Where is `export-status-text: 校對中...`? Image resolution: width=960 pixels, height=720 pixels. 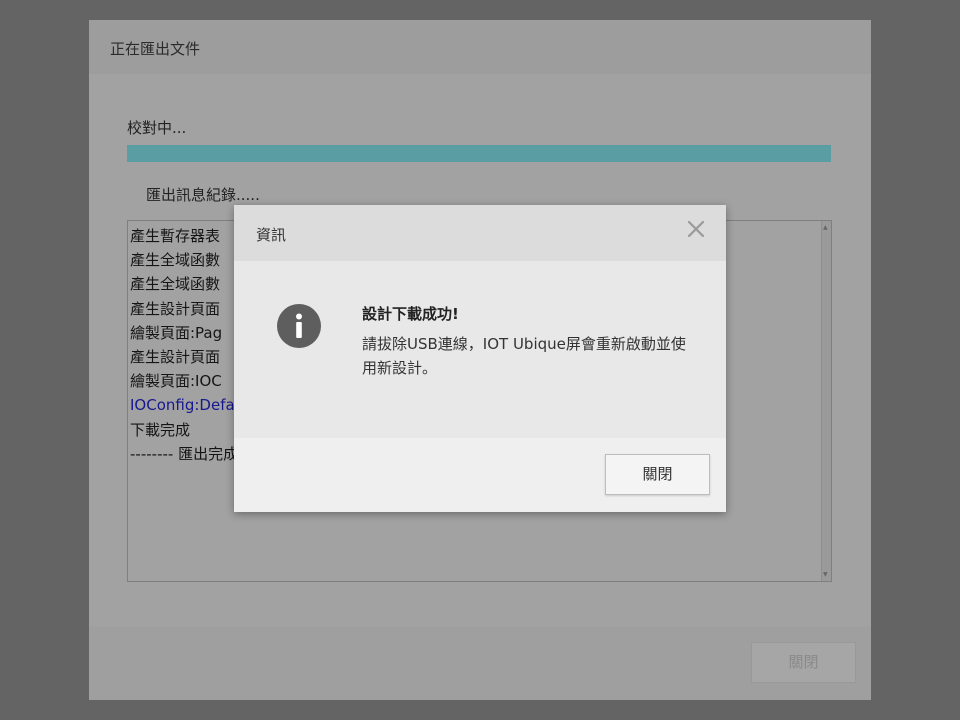
export-status-text: 校對中... is located at coordinates (157, 128).